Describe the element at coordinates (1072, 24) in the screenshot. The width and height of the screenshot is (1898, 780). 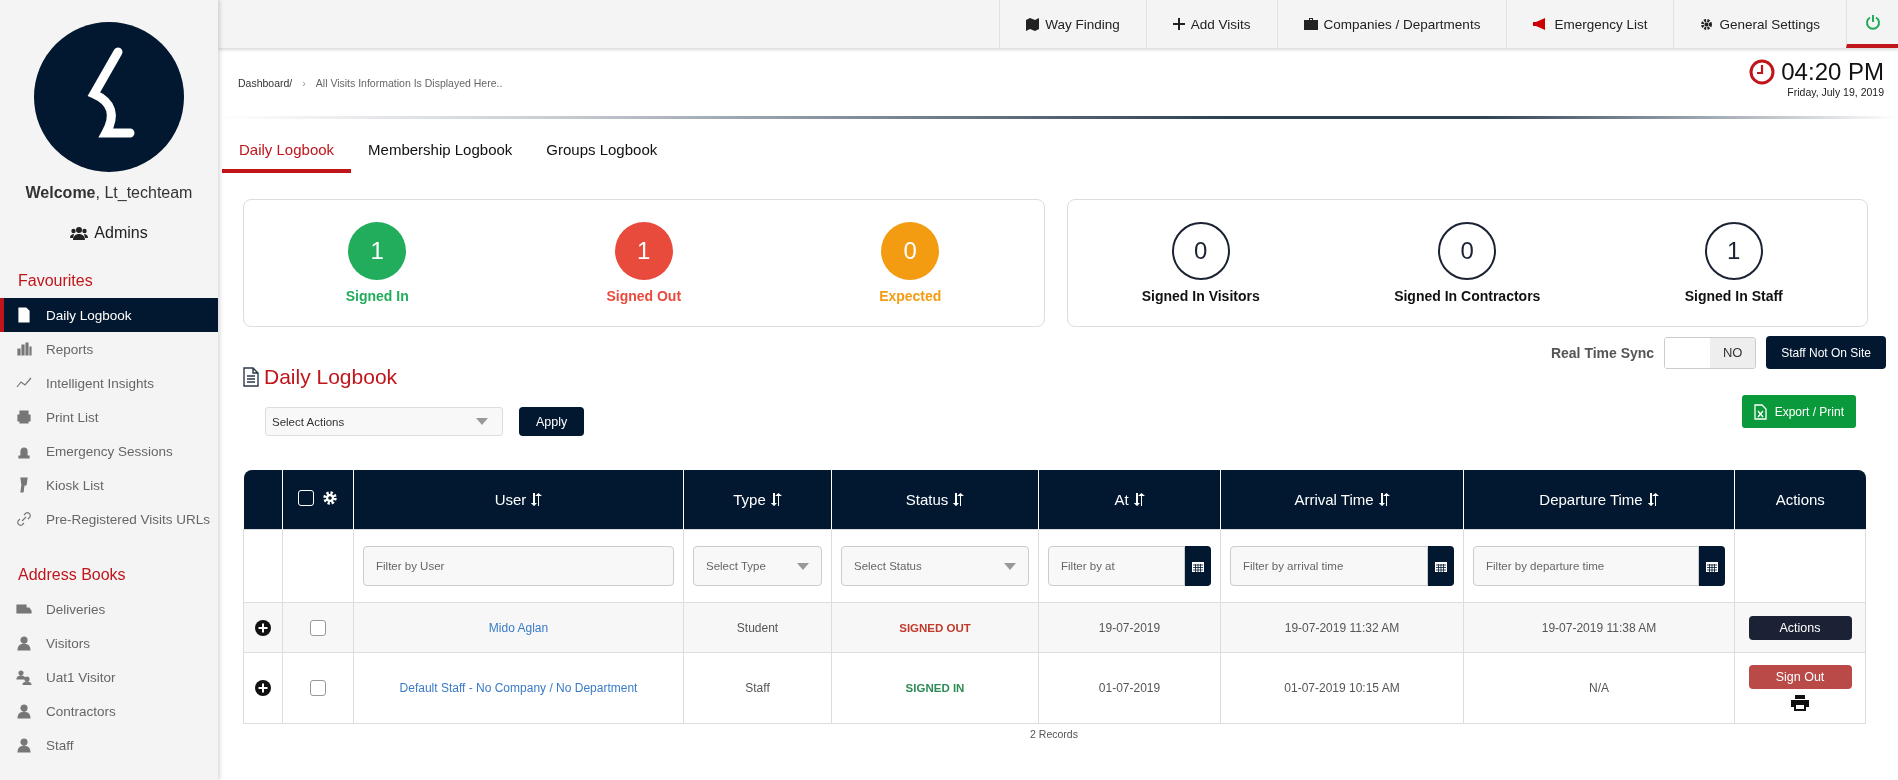
I see `top-nav-link: Way Finding` at that location.